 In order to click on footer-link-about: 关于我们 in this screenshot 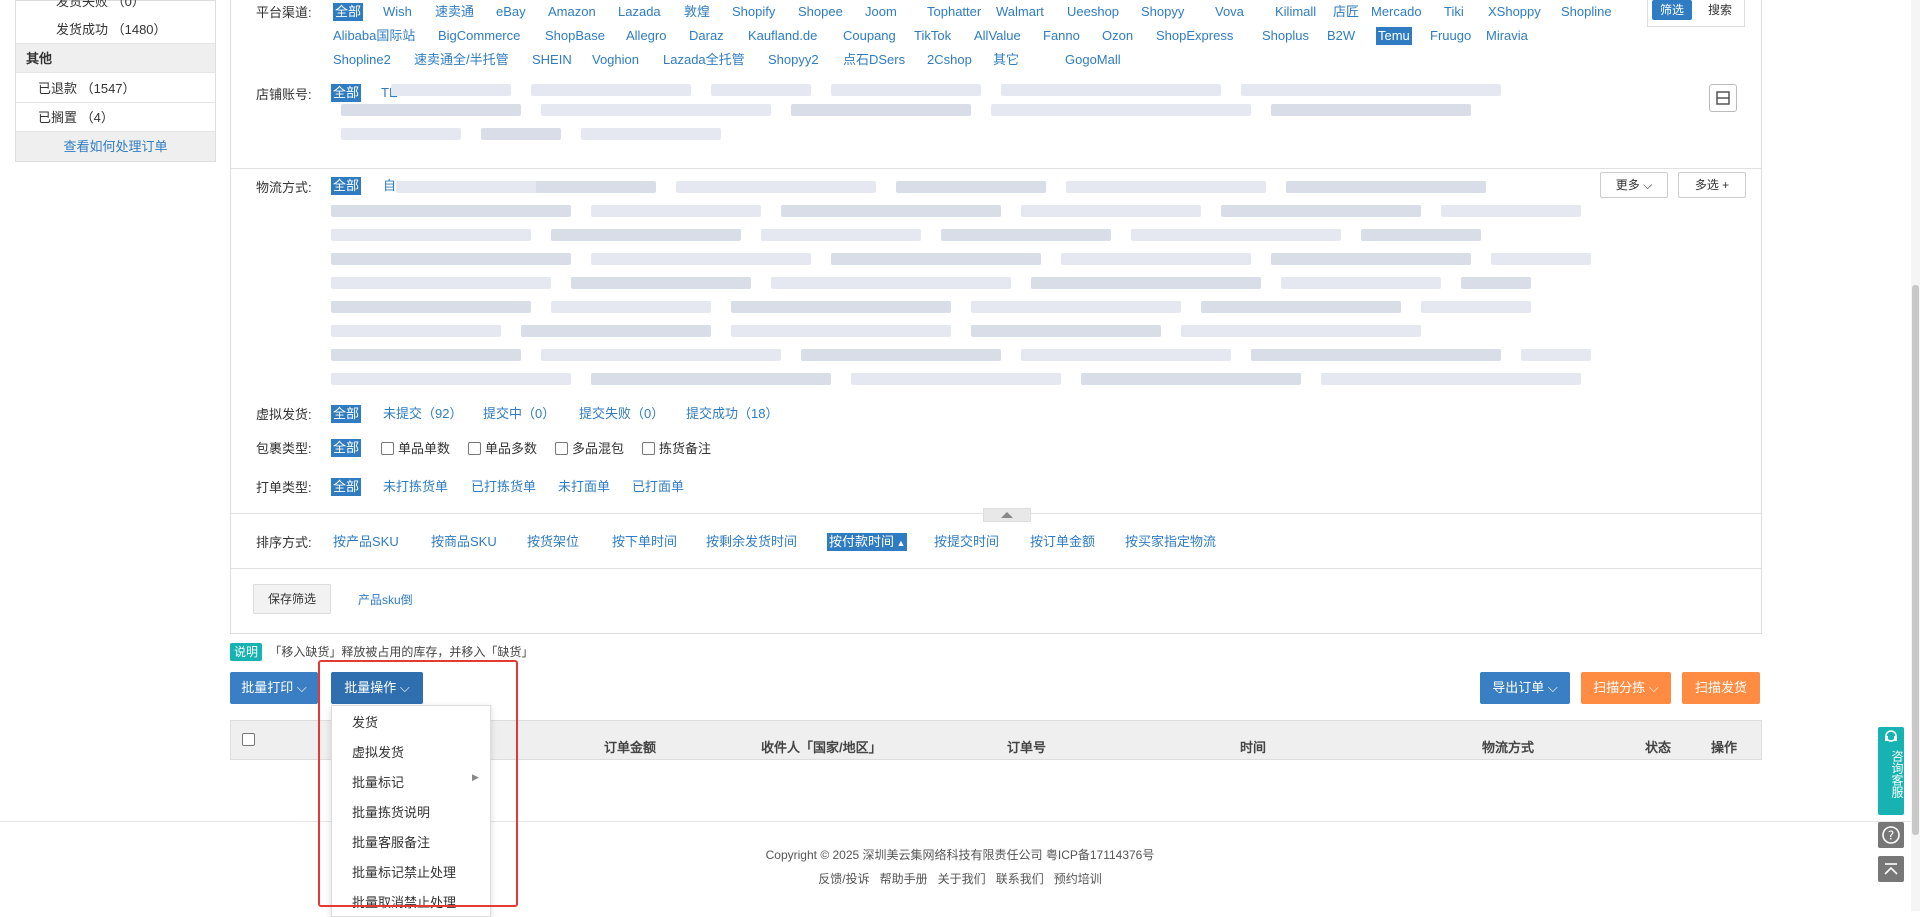, I will do `click(962, 879)`.